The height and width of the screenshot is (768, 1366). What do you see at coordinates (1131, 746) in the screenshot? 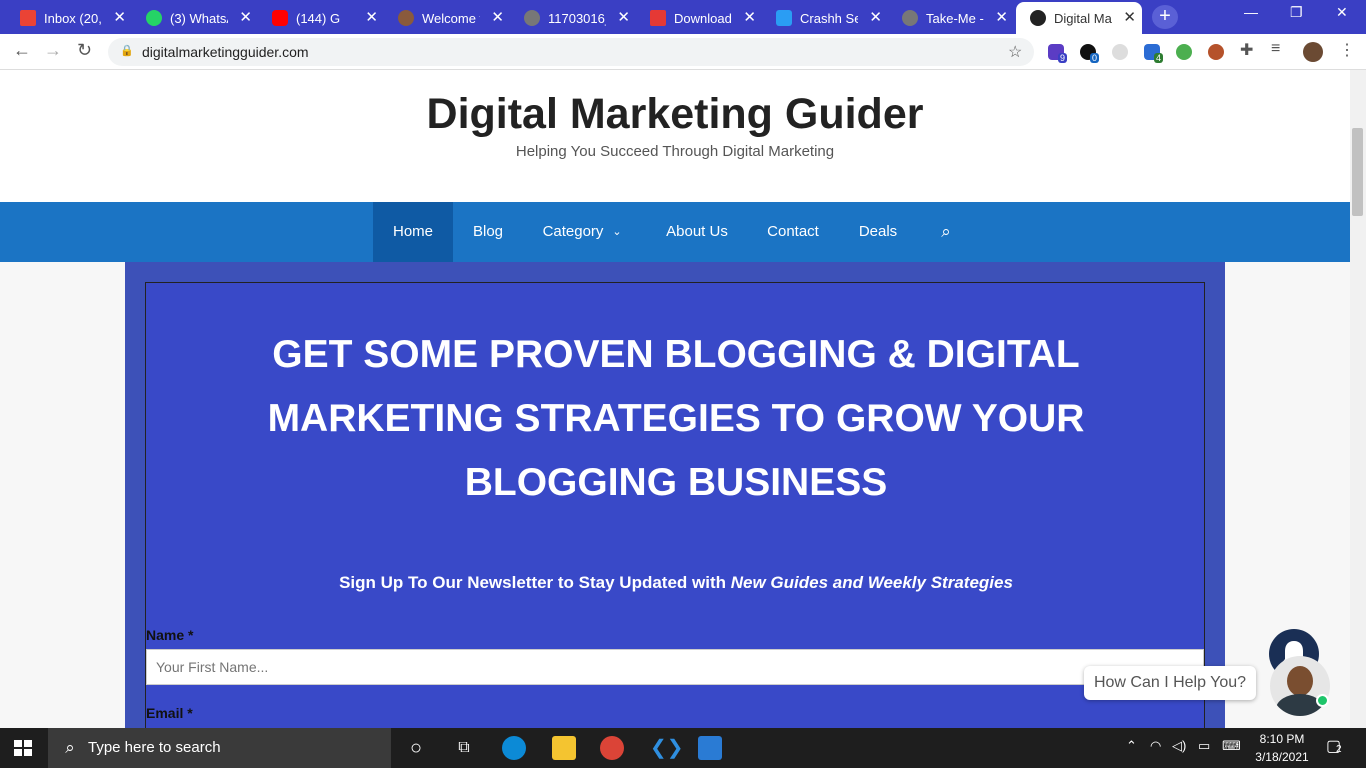
I see `chevron-up-icon: ⌃` at bounding box center [1131, 746].